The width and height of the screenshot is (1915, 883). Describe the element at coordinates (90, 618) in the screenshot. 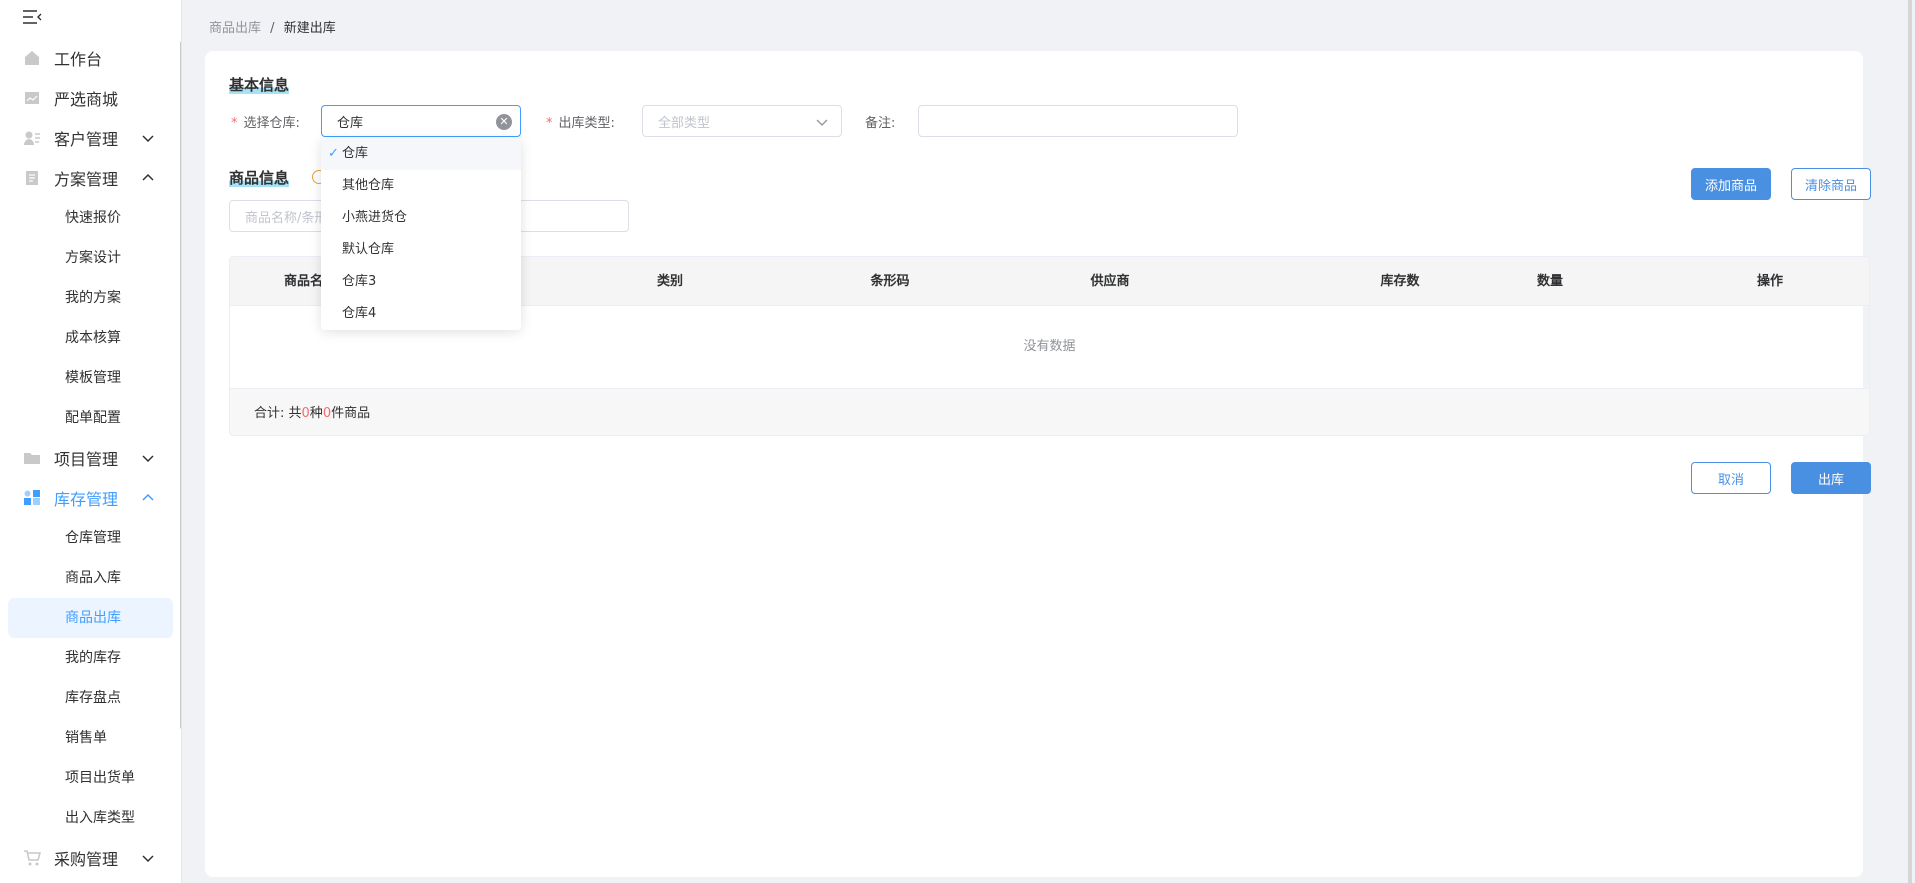

I see `sub-item-stock-out: 商品出库` at that location.